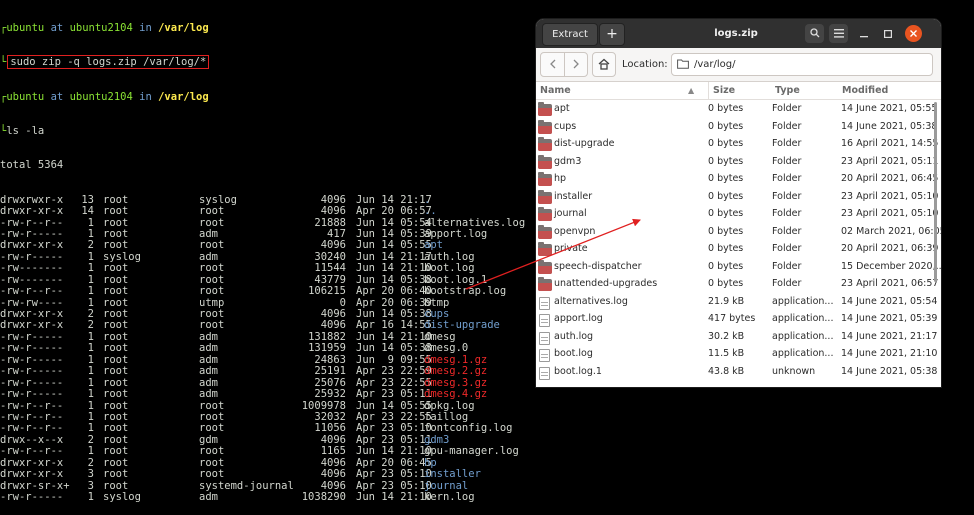 The width and height of the screenshot is (974, 515). What do you see at coordinates (394, 394) in the screenshot?
I see `ls-date: Apr 23 05:11` at bounding box center [394, 394].